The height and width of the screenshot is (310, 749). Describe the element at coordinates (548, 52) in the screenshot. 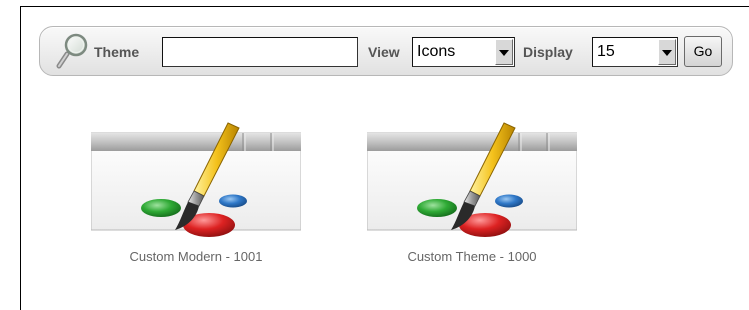

I see `display-label: Display` at that location.